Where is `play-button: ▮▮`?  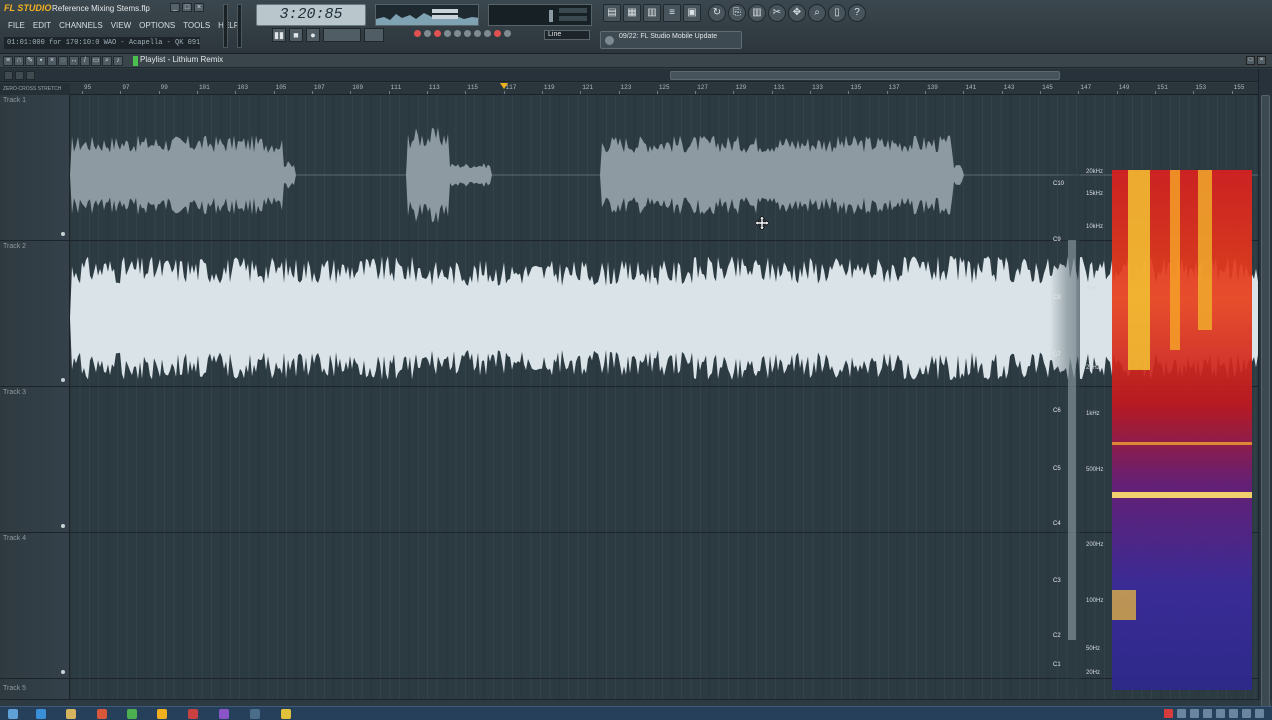 play-button: ▮▮ is located at coordinates (279, 35).